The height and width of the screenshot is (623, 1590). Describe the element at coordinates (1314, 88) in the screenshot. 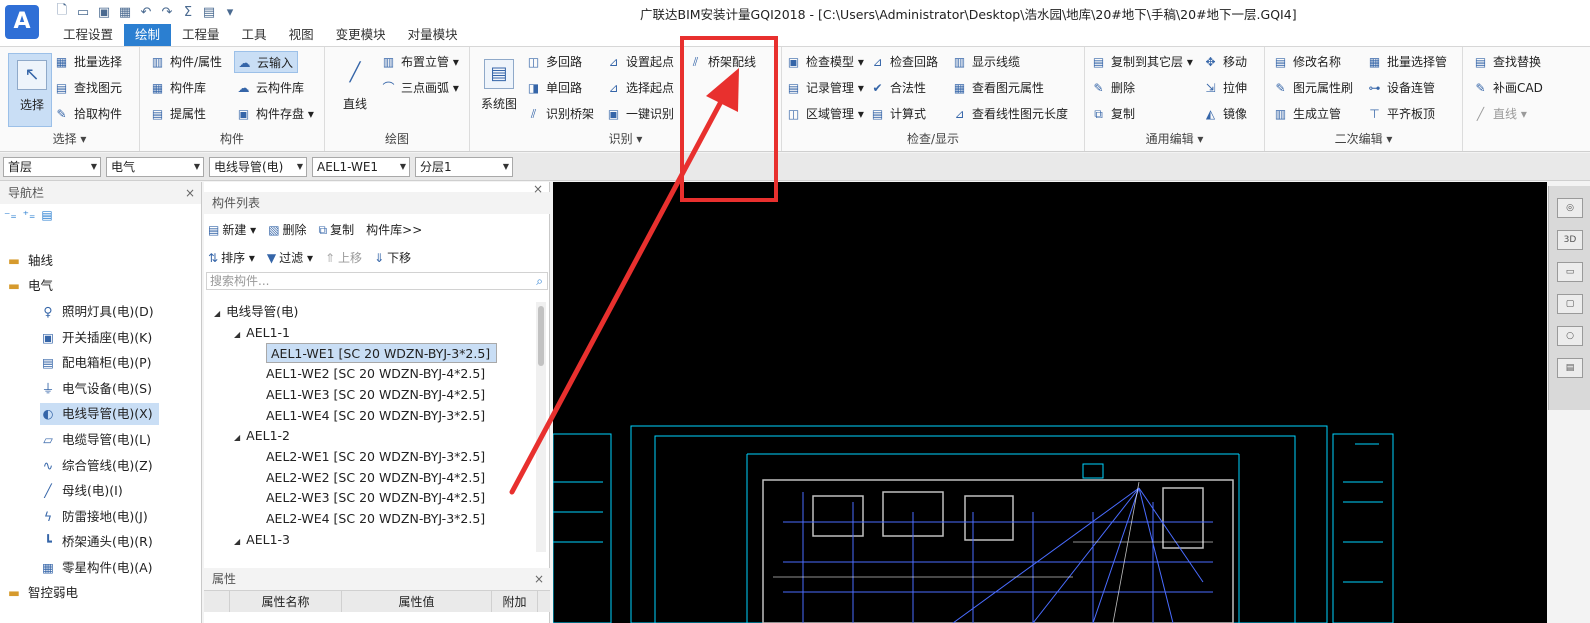

I see `element-brush-button: ✎ 图元属性刷` at that location.